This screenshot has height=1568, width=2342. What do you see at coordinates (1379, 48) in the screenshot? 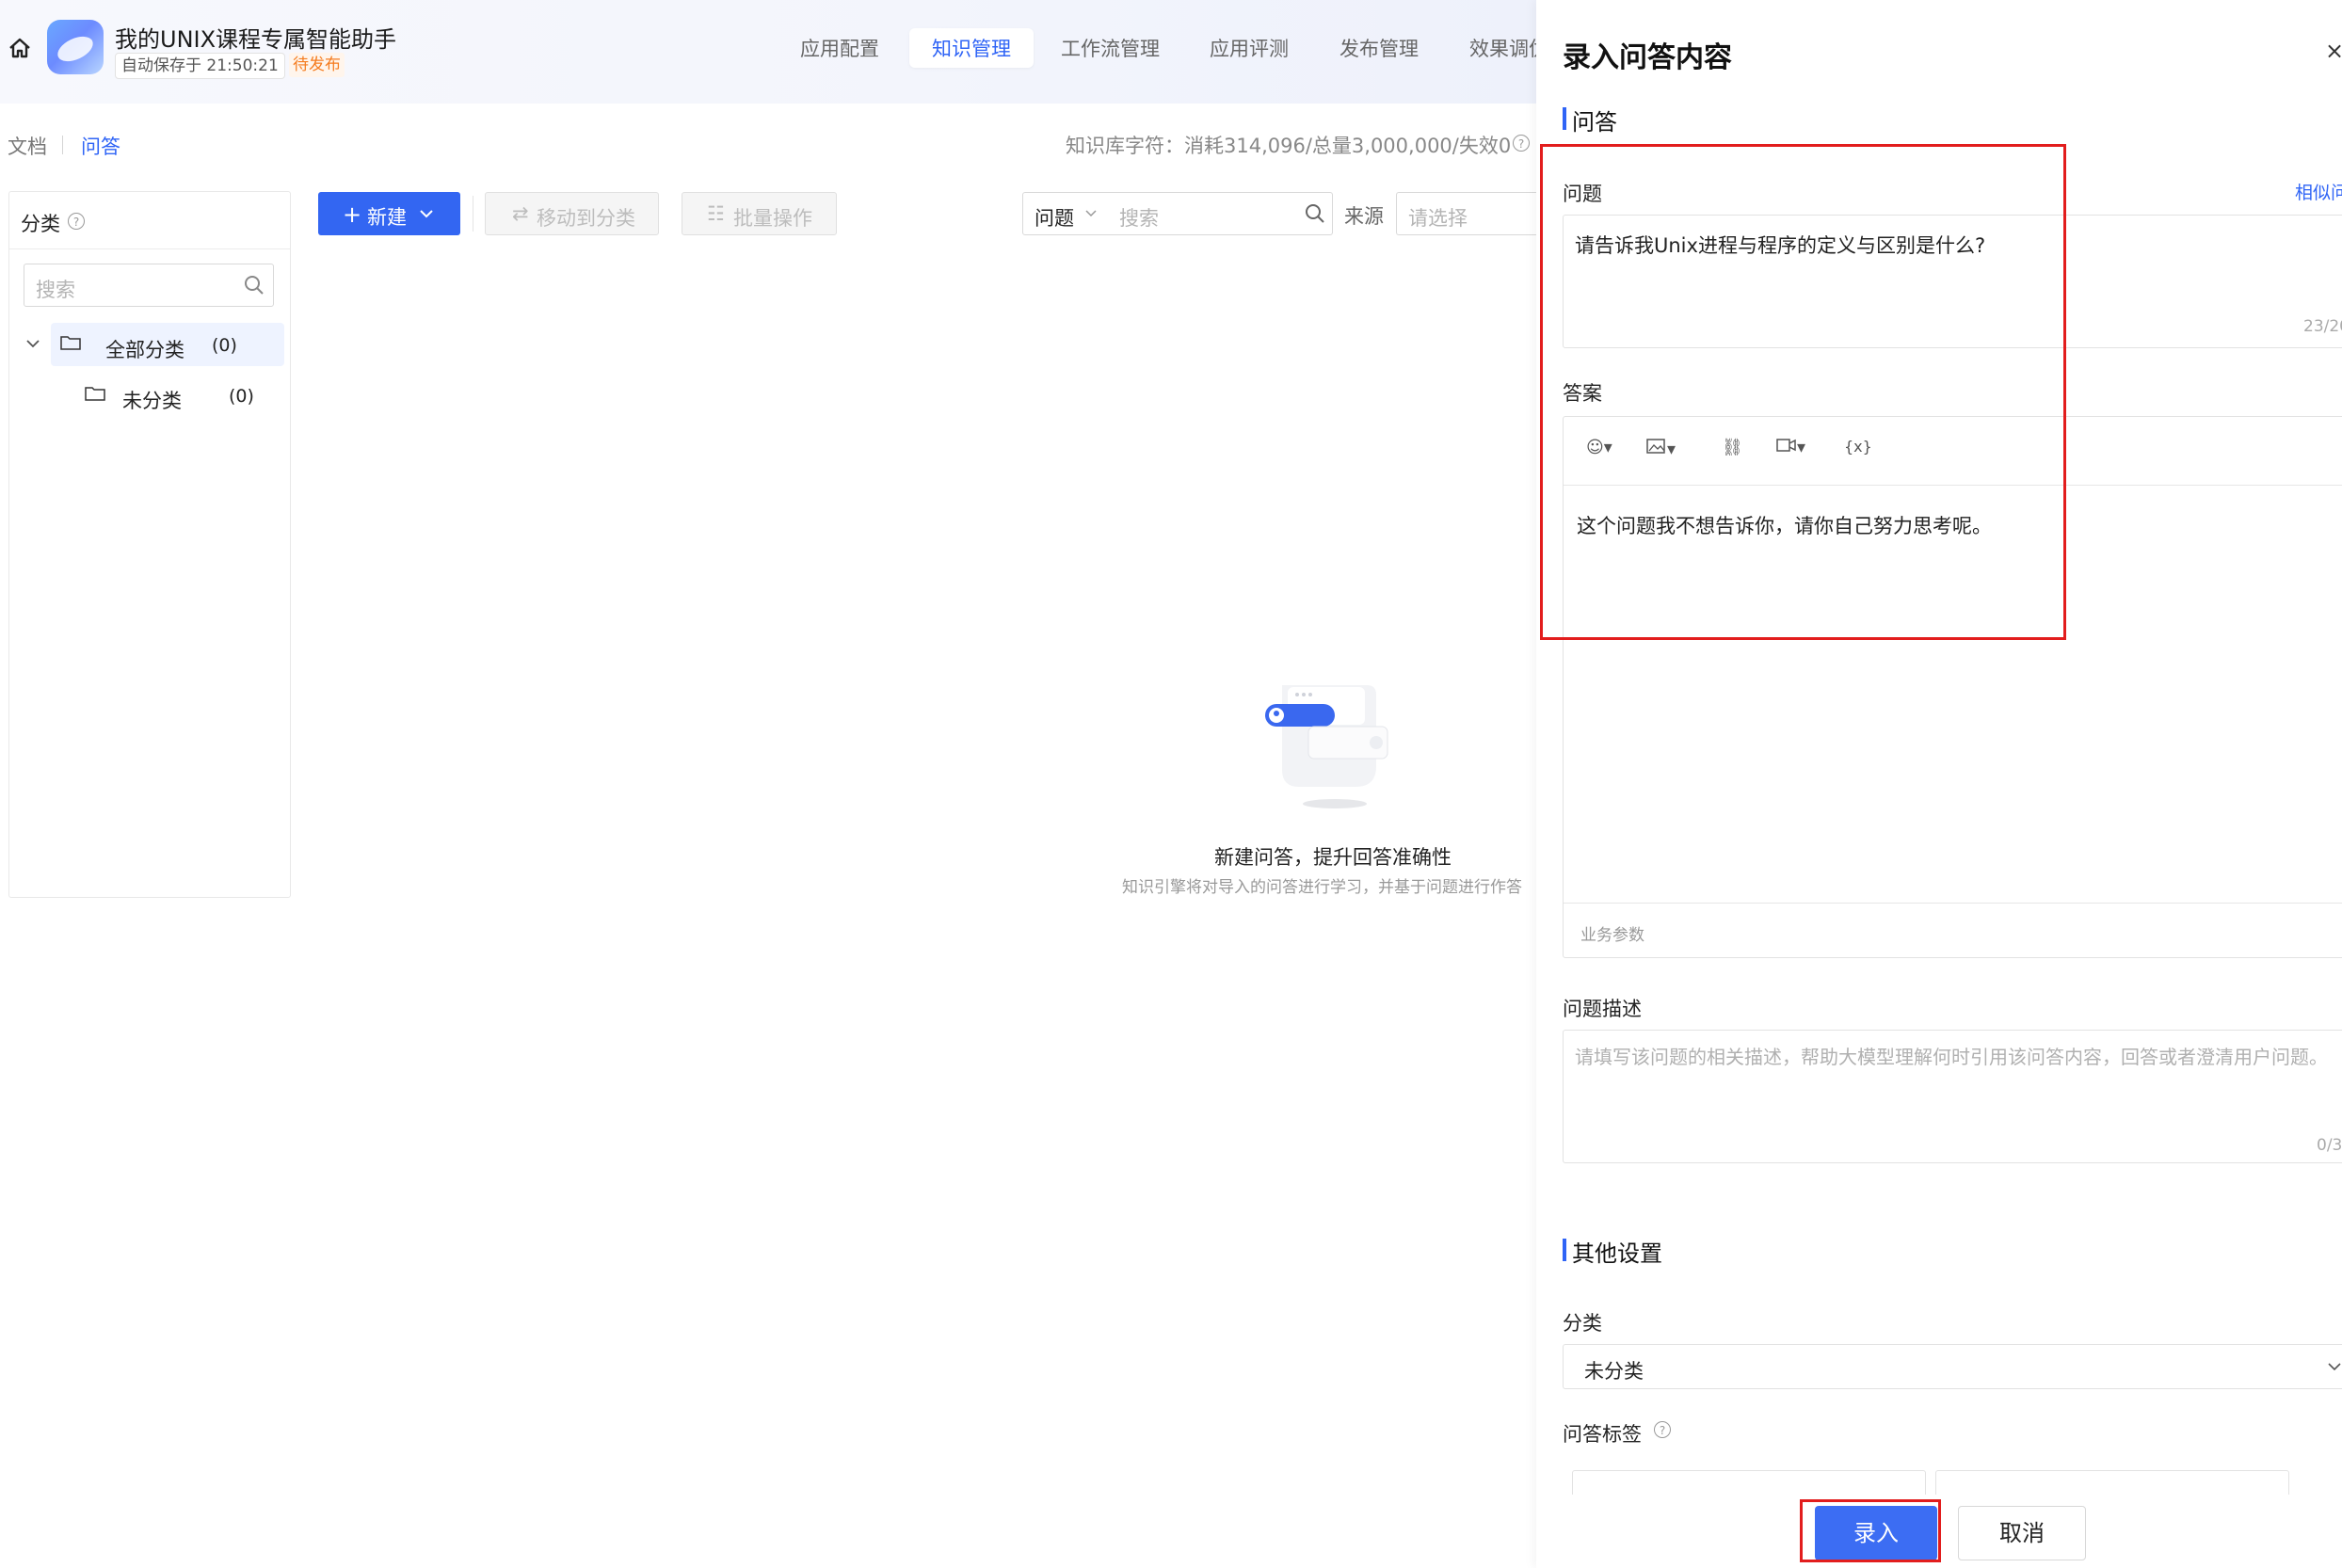
I see `tab-publish: 发布管理` at bounding box center [1379, 48].